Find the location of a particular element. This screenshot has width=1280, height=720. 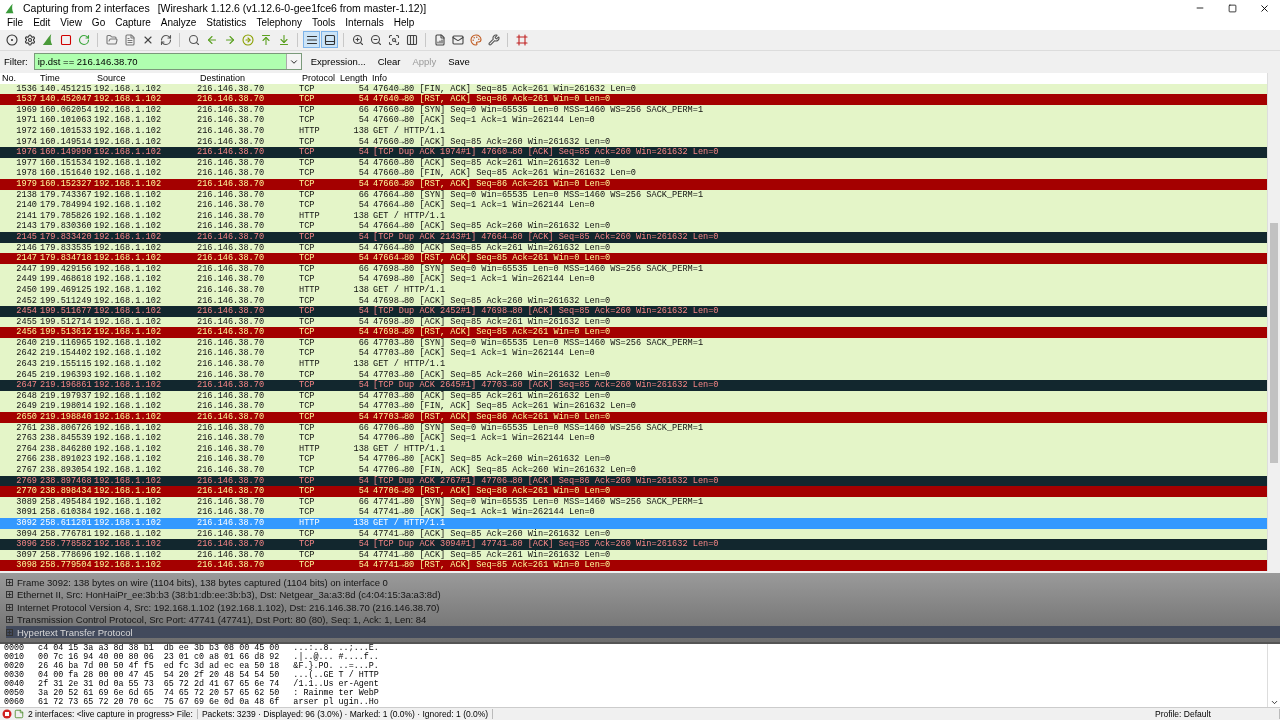

lines-icon is located at coordinates (311, 39).